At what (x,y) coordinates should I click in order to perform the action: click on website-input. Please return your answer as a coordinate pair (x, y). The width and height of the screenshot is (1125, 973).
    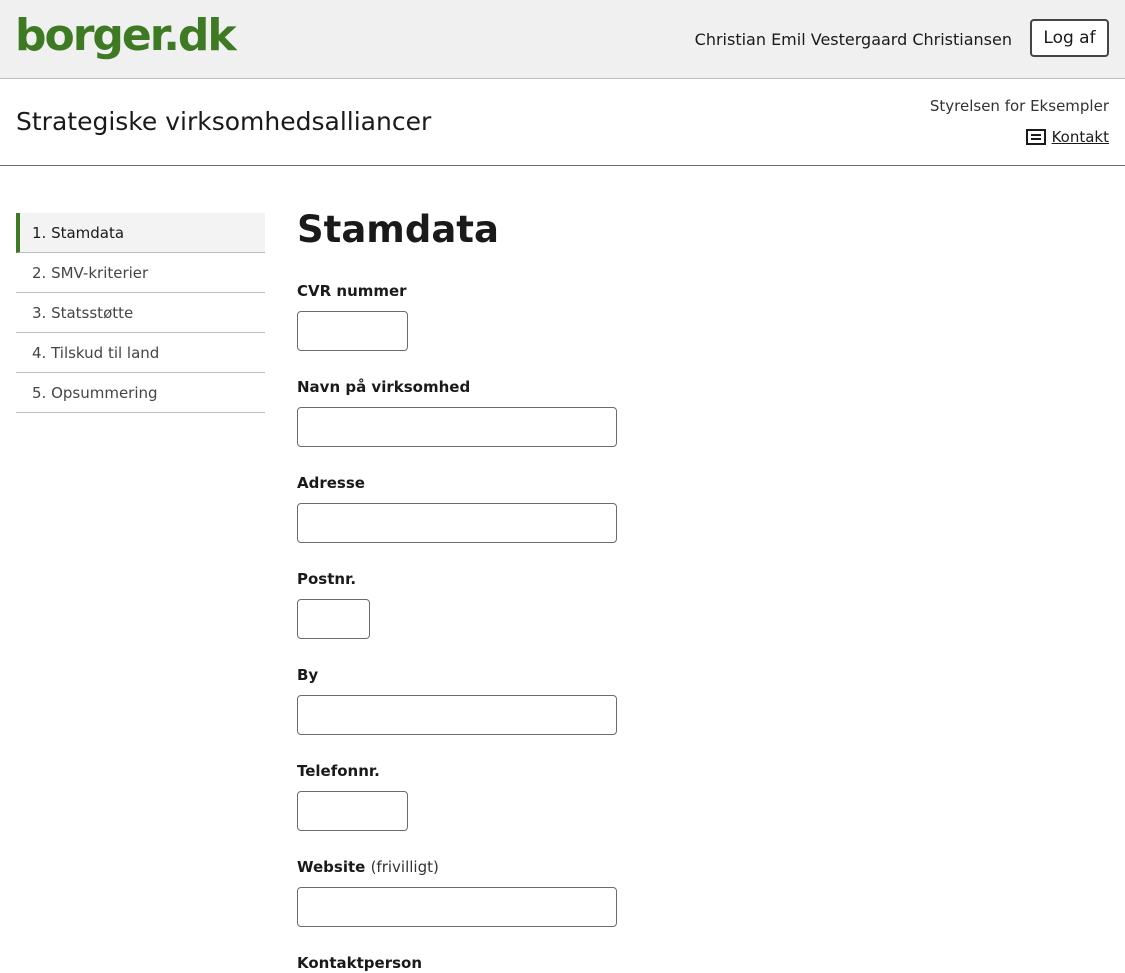
    Looking at the image, I should click on (457, 907).